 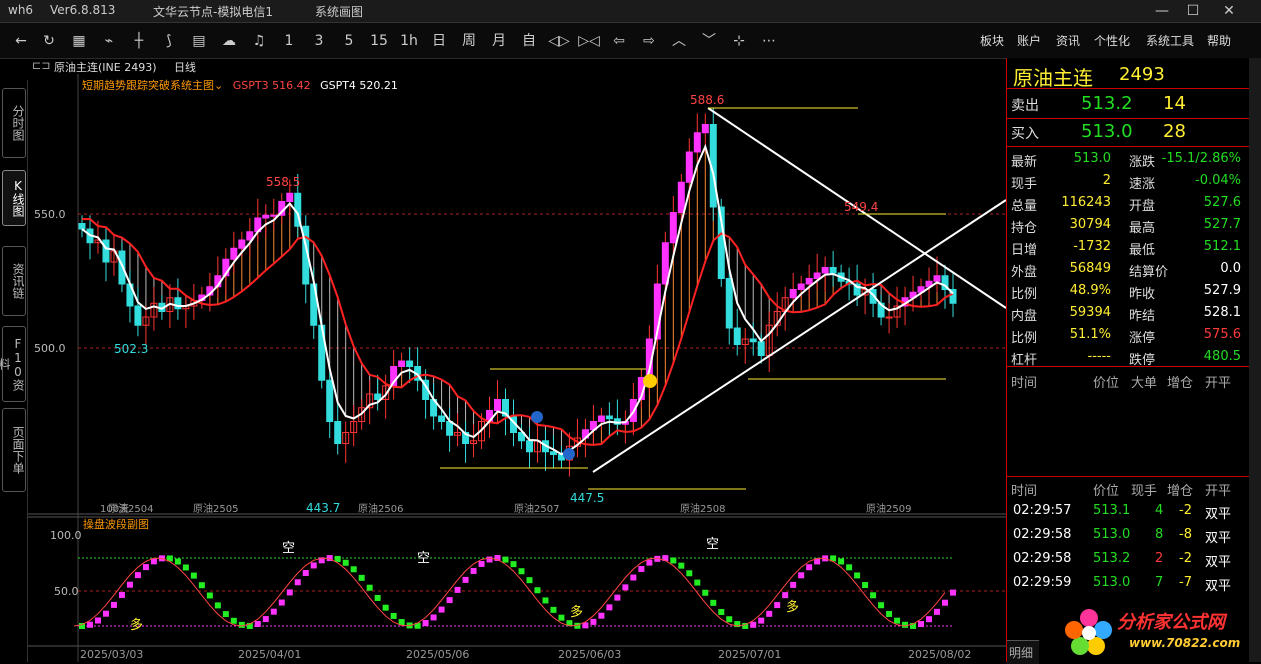 What do you see at coordinates (1029, 40) in the screenshot?
I see `menu-account: 账户` at bounding box center [1029, 40].